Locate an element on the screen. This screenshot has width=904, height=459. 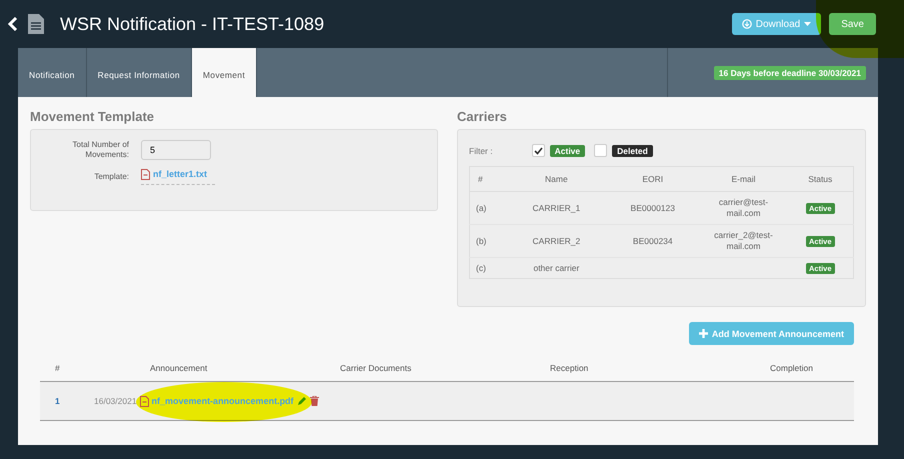
row-number: 1 is located at coordinates (57, 401).